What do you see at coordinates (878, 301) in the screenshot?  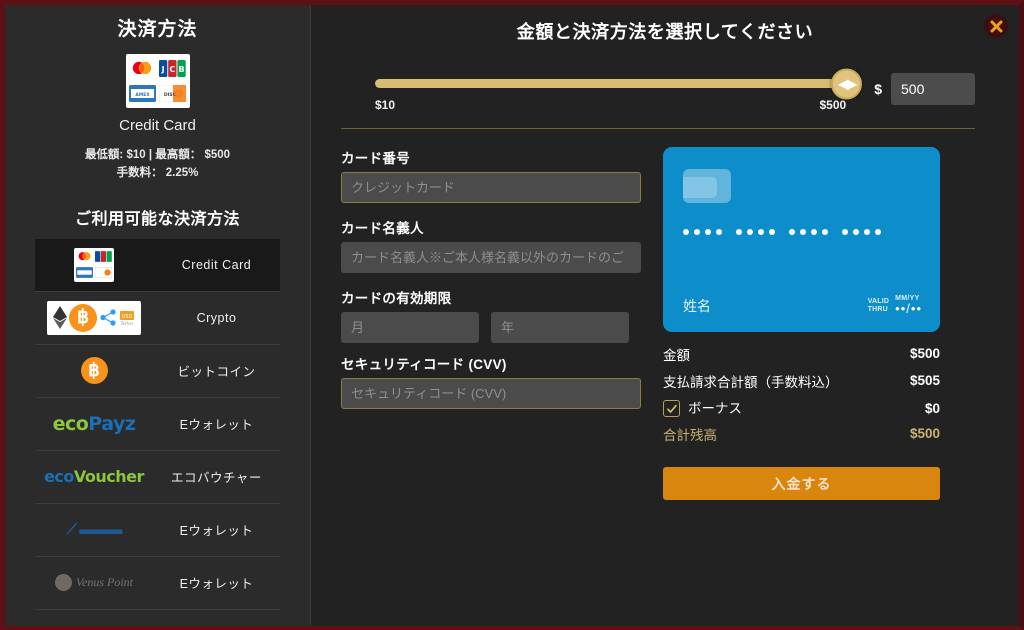 I see `valid-thru-line1: VALID` at bounding box center [878, 301].